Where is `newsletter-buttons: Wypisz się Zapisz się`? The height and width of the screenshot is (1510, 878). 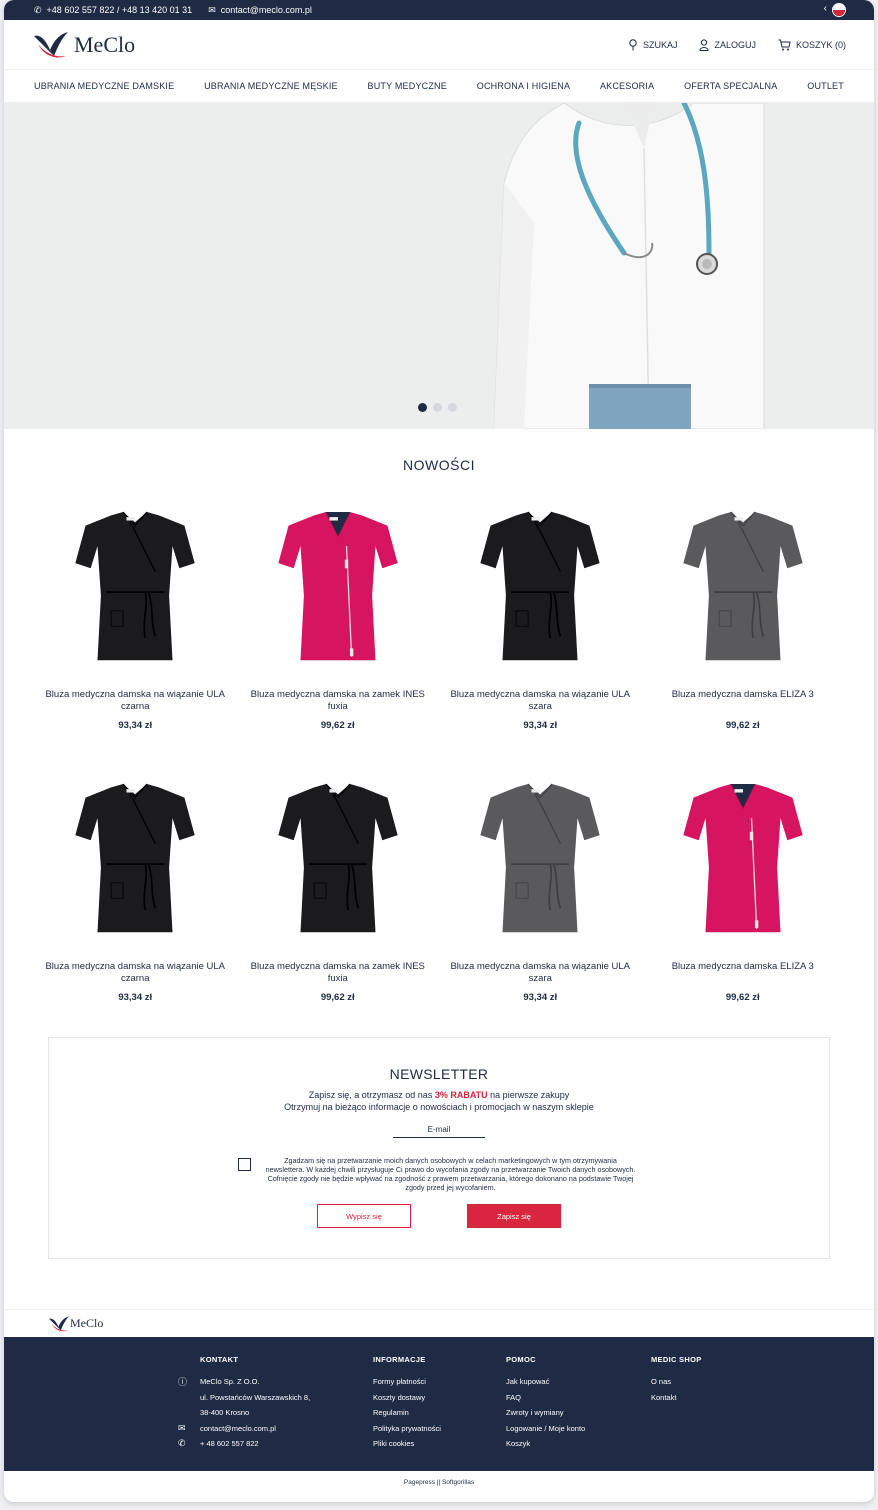
newsletter-buttons: Wypisz się Zapisz się is located at coordinates (439, 1216).